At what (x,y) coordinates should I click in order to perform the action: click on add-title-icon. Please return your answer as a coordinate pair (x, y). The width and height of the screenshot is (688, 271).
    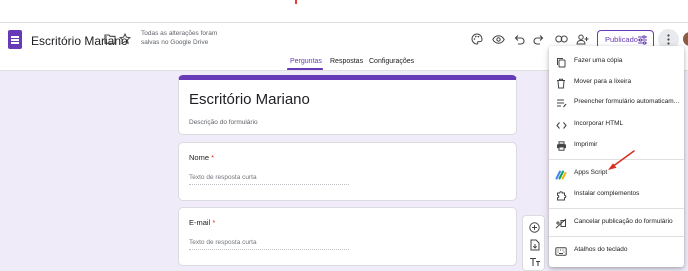
    Looking at the image, I should click on (534, 261).